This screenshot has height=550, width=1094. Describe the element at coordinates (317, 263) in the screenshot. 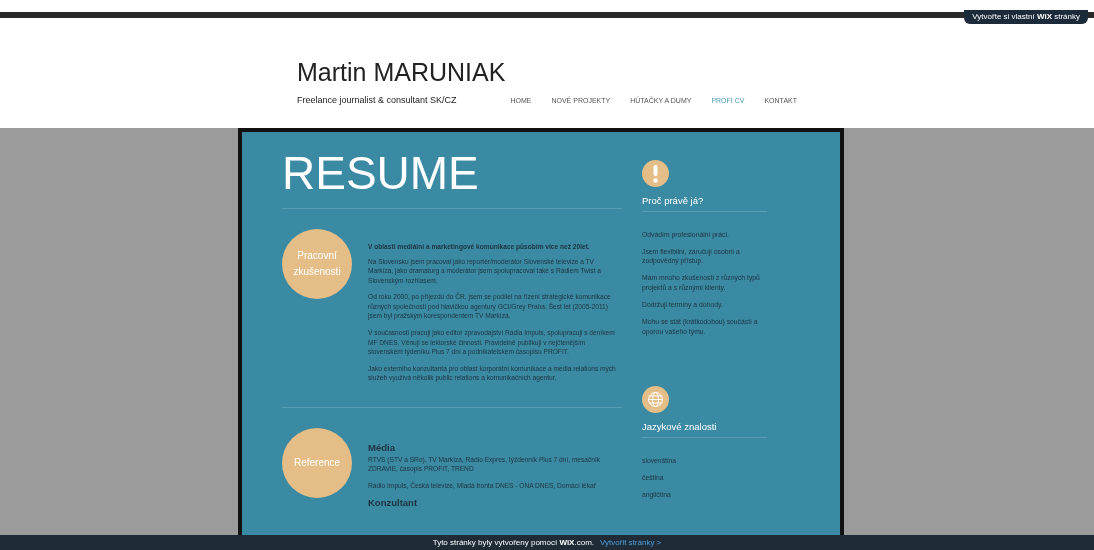

I see `section-badge: Pracovní zkušenosti` at that location.